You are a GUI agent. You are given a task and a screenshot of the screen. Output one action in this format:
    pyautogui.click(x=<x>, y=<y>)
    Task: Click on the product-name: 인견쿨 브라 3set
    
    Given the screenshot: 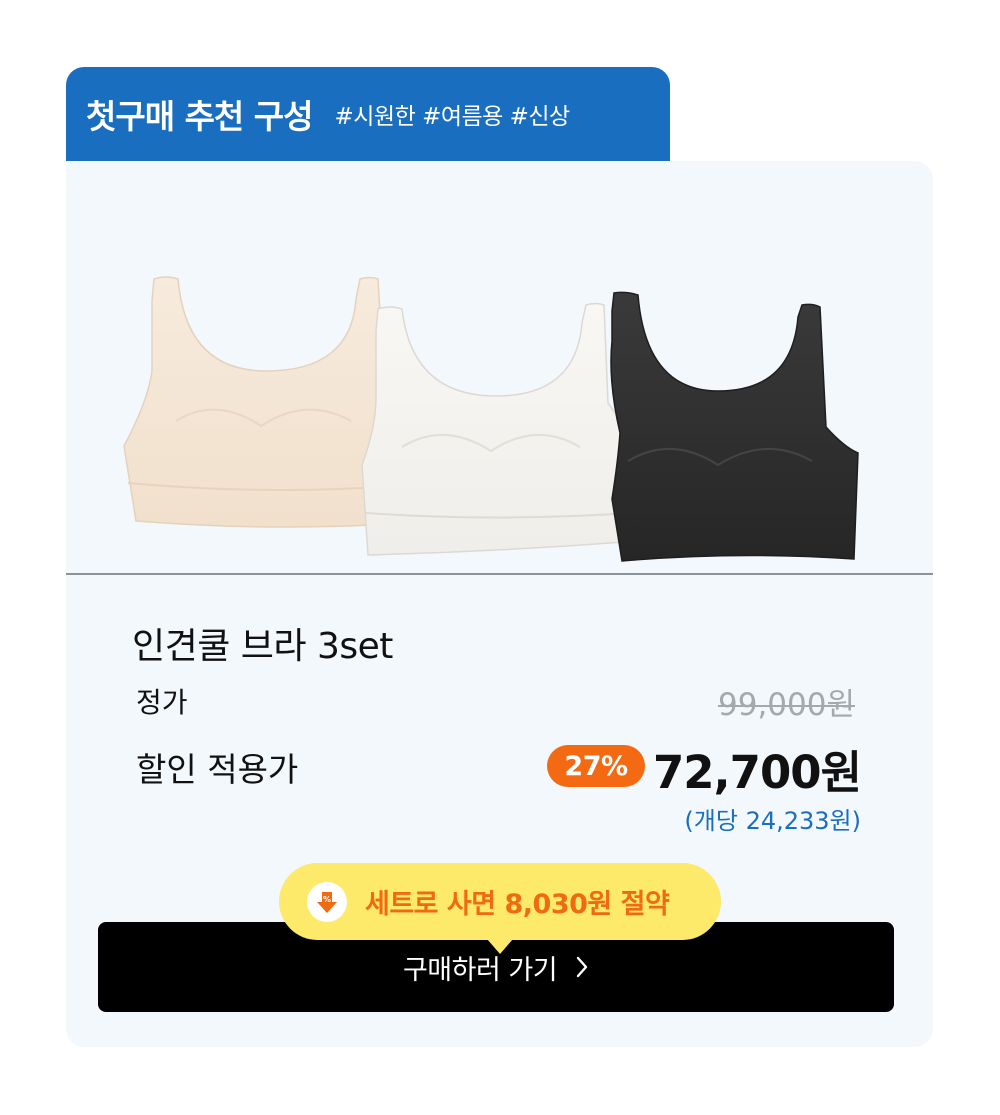 What is the action you would take?
    pyautogui.click(x=262, y=646)
    